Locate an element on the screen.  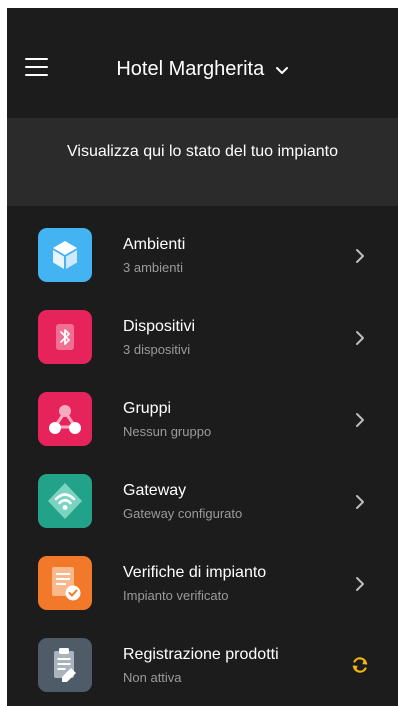
sync-icon is located at coordinates (360, 665).